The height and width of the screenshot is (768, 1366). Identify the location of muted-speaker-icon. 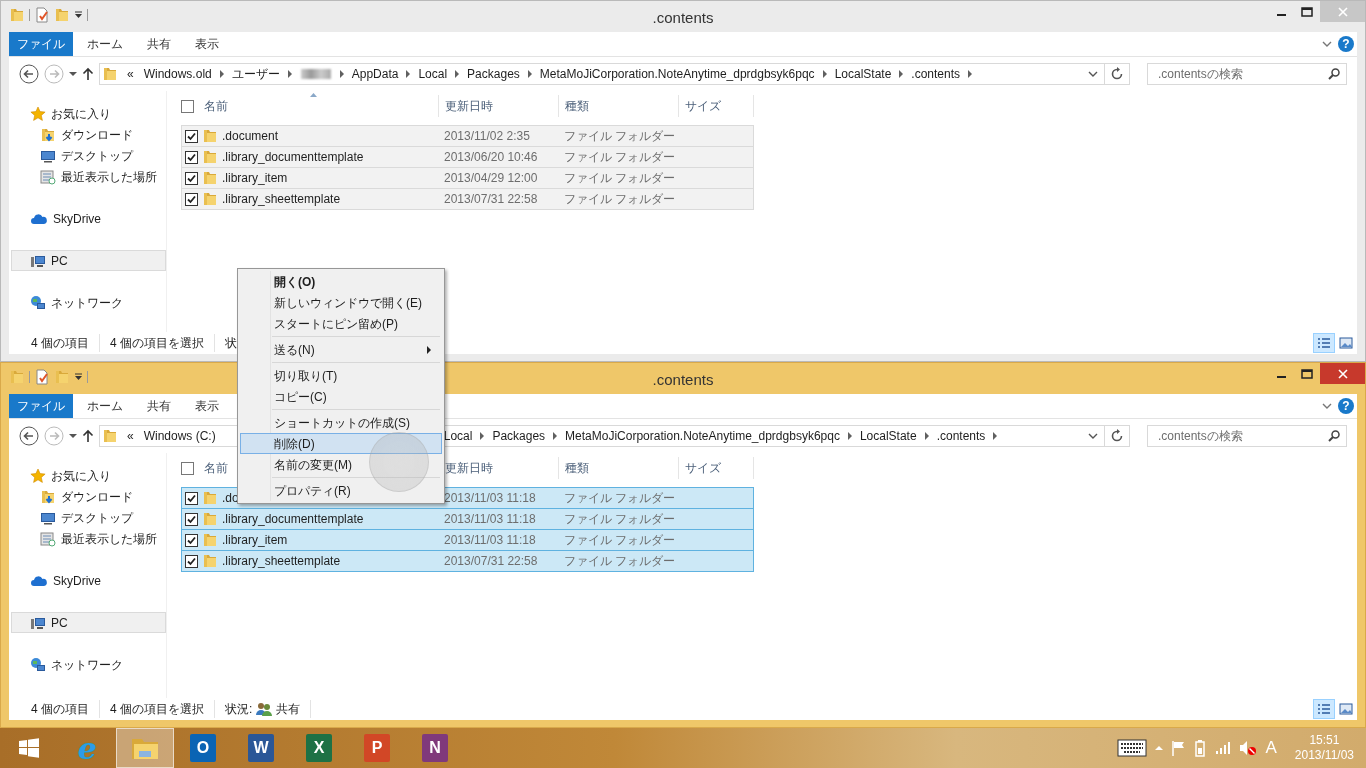
(1248, 748).